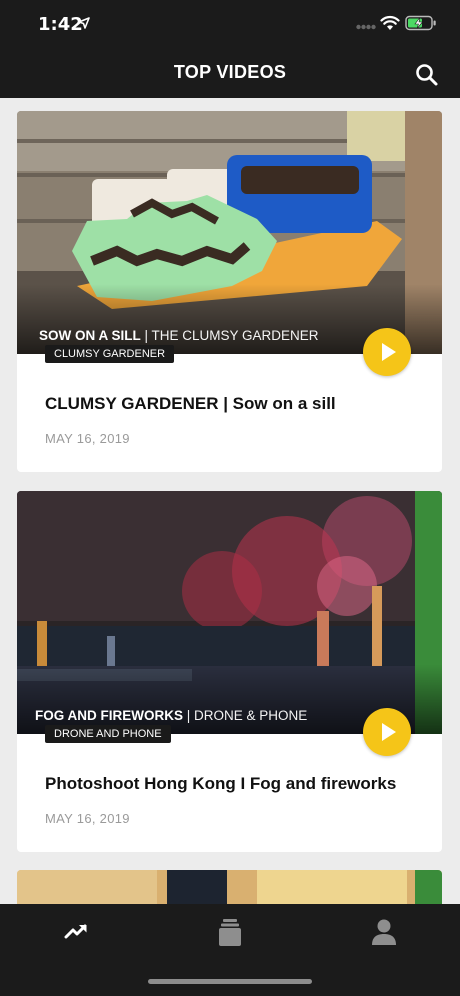 The height and width of the screenshot is (996, 460). Describe the element at coordinates (427, 75) in the screenshot. I see `search-icon` at that location.